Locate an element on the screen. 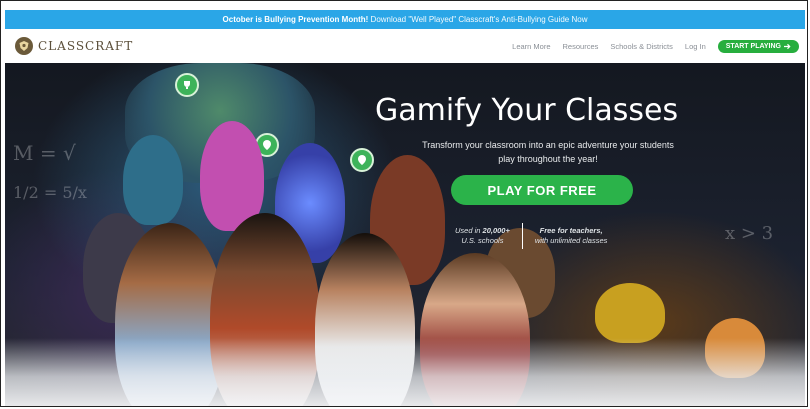  character-warrior-green is located at coordinates (153, 180).